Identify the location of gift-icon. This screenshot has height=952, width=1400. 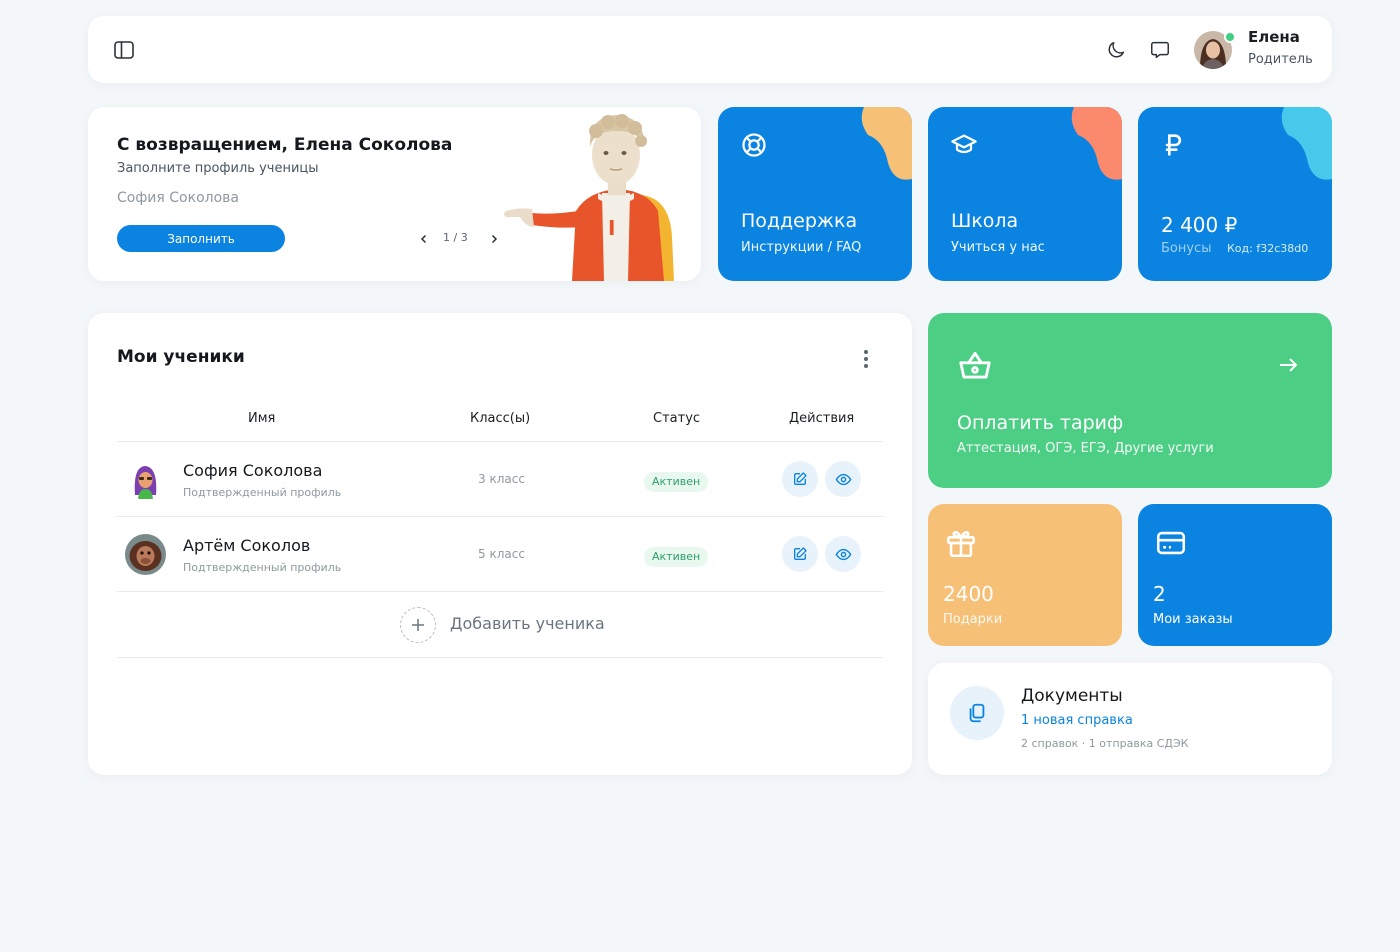
(962, 544).